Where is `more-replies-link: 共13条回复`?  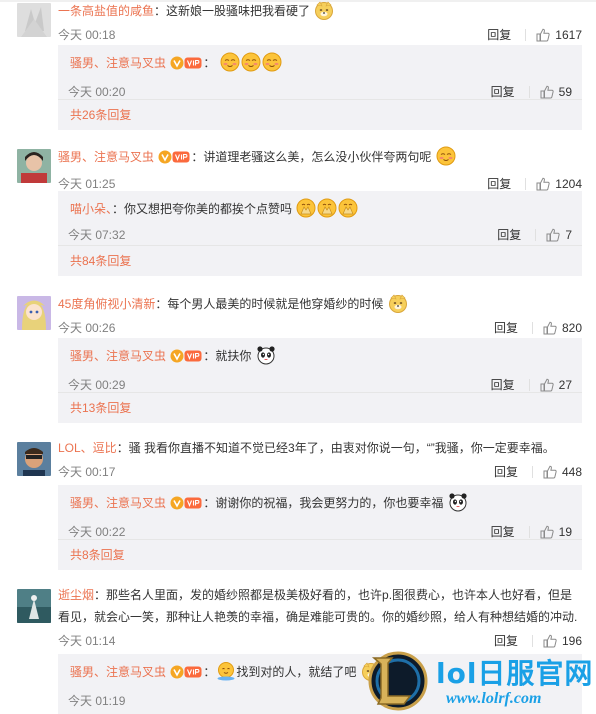
more-replies-link: 共13条回复 is located at coordinates (320, 408).